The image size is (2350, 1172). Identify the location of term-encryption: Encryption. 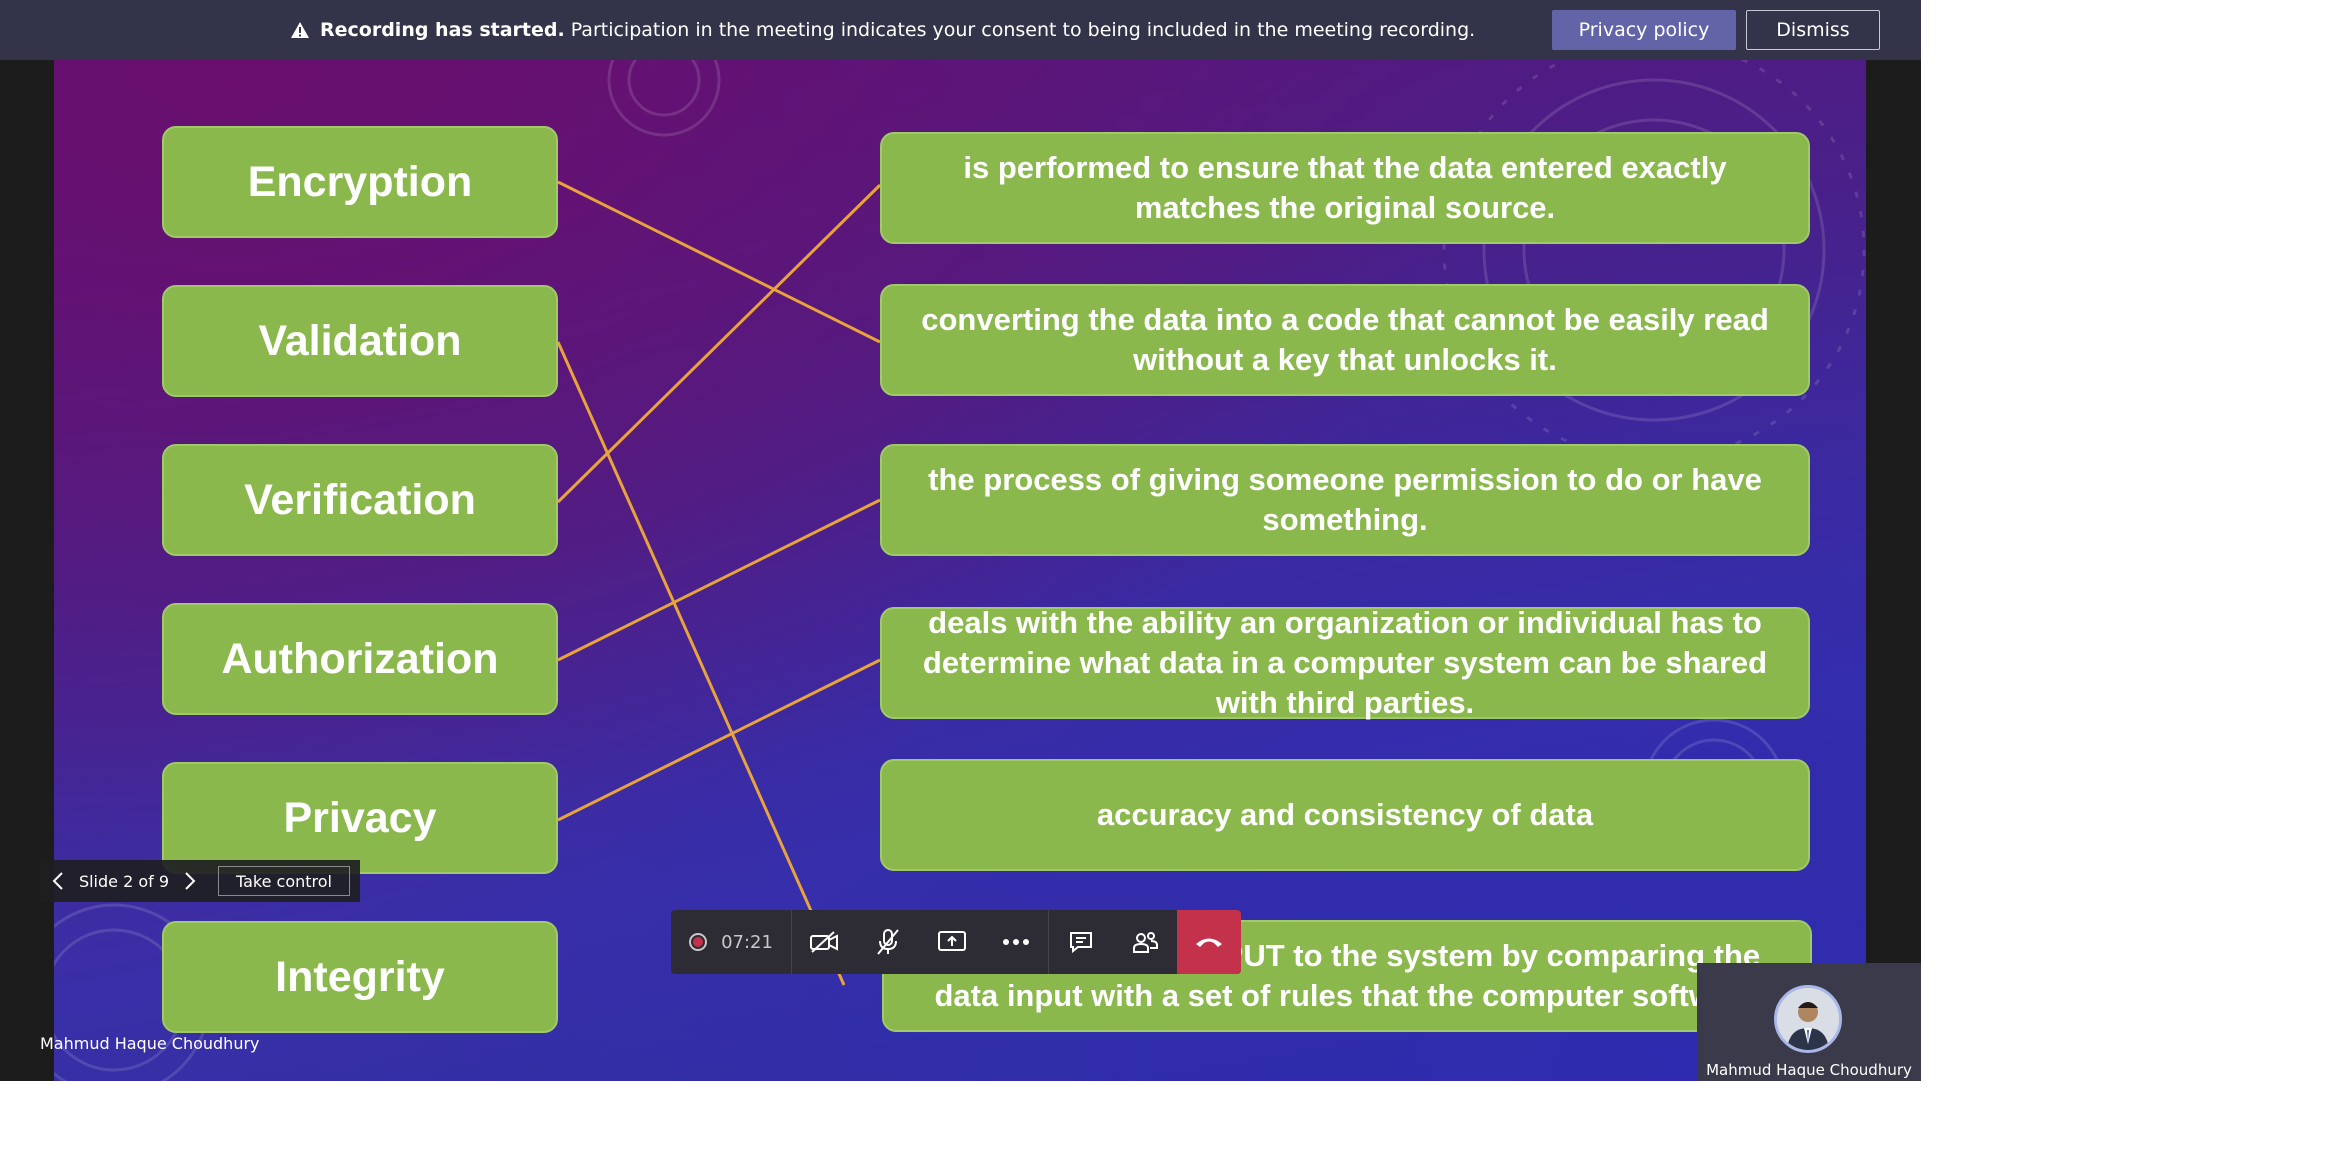
(360, 182).